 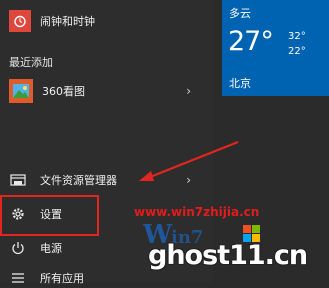 What do you see at coordinates (228, 255) in the screenshot?
I see `watermark-site: ghost11.cn` at bounding box center [228, 255].